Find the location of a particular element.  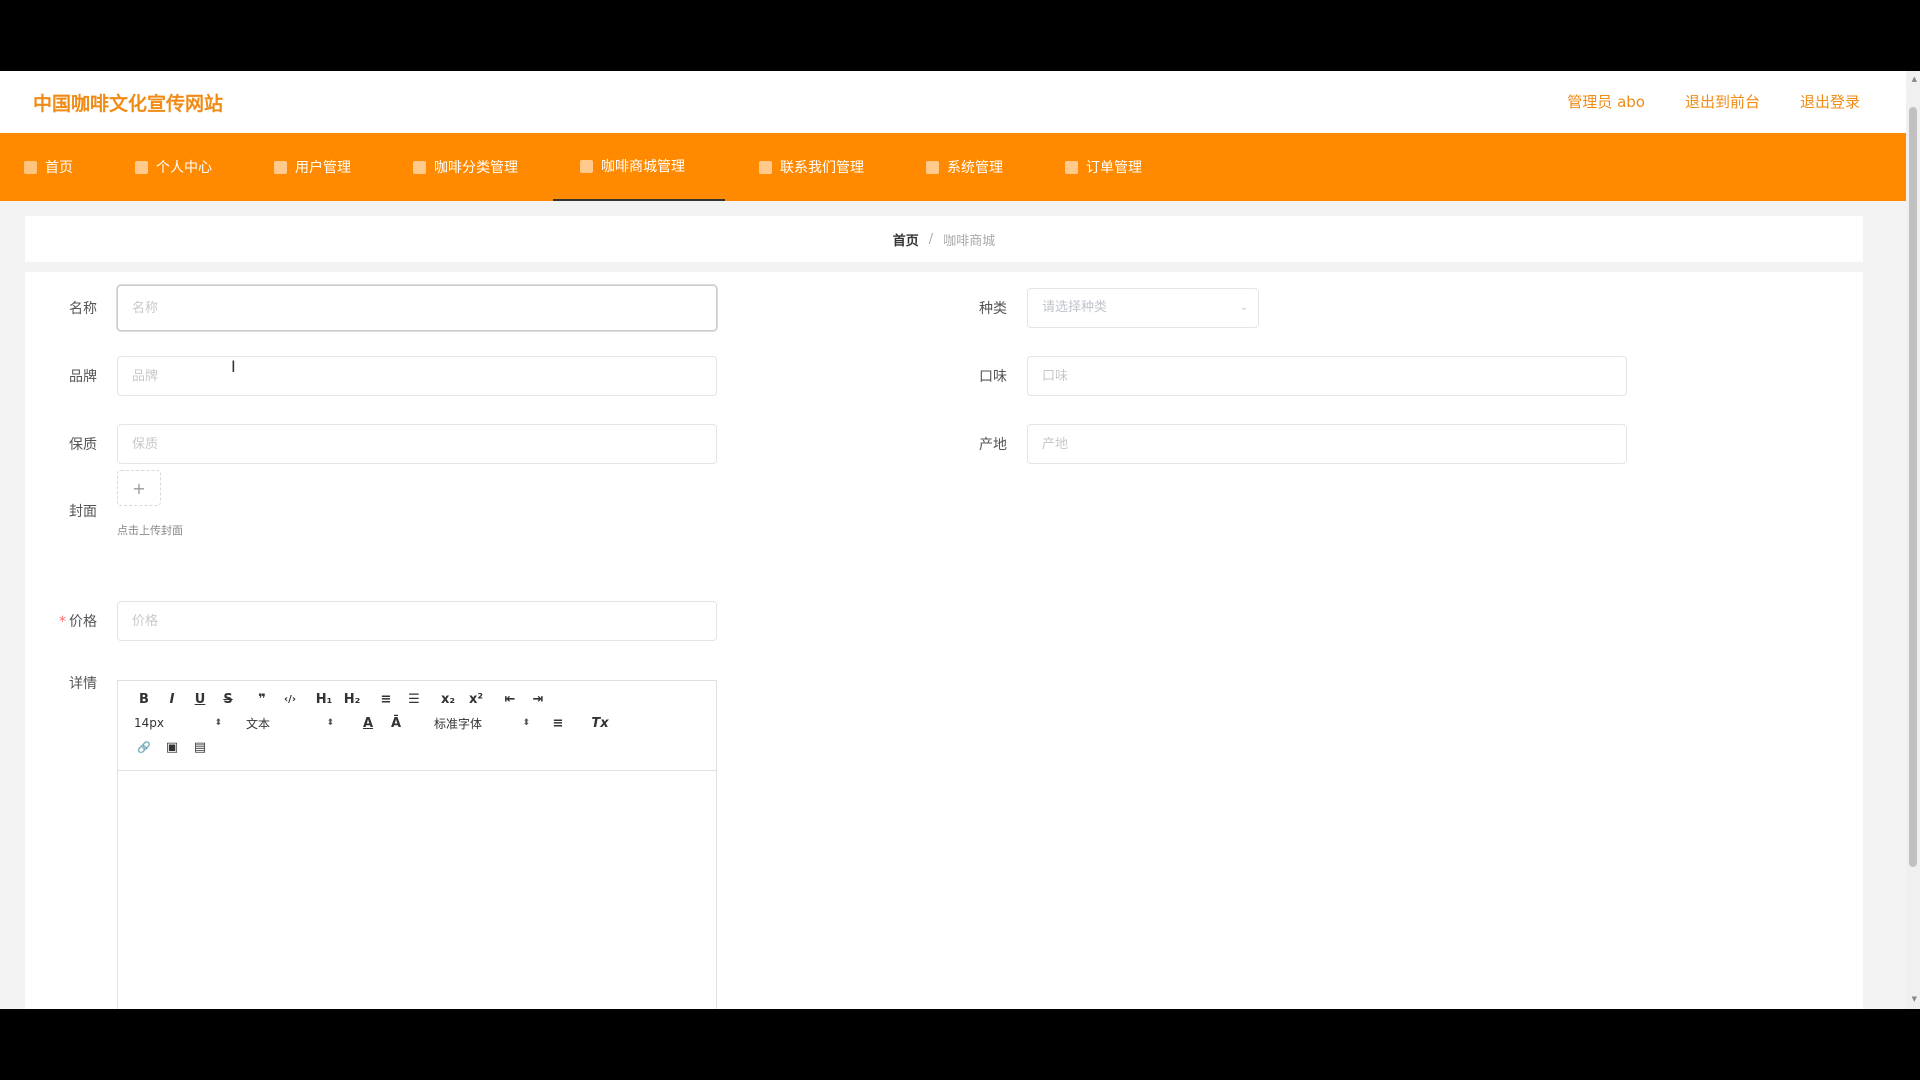

outdent-button: ⇤ is located at coordinates (510, 699).